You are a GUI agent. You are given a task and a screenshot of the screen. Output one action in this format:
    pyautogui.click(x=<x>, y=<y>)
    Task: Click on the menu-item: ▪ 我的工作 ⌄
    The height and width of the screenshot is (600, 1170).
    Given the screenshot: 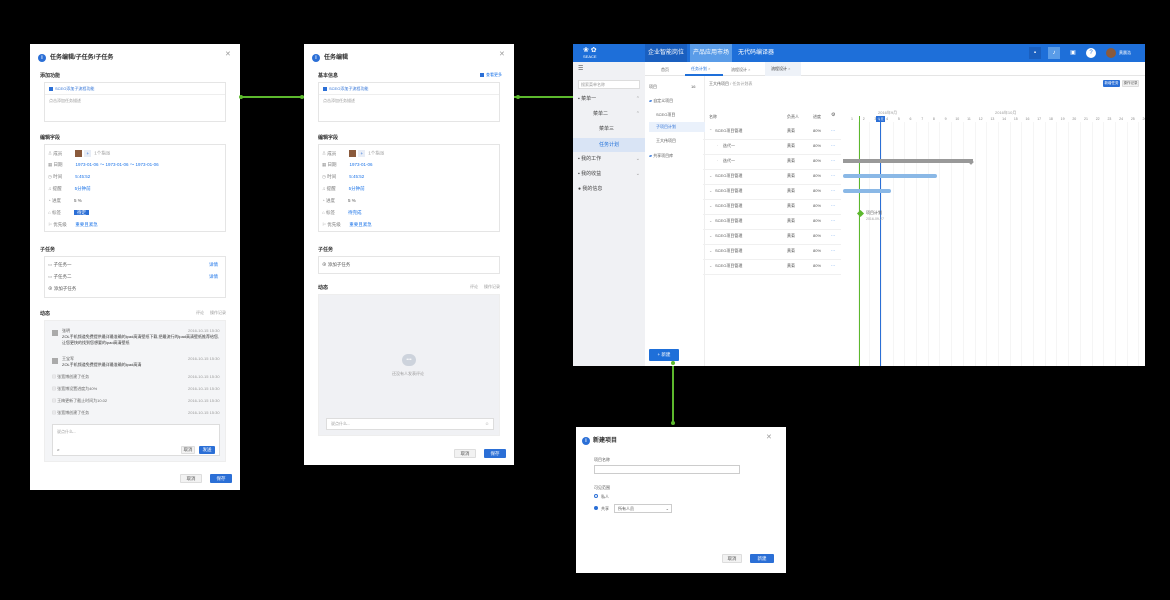 What is the action you would take?
    pyautogui.click(x=609, y=159)
    